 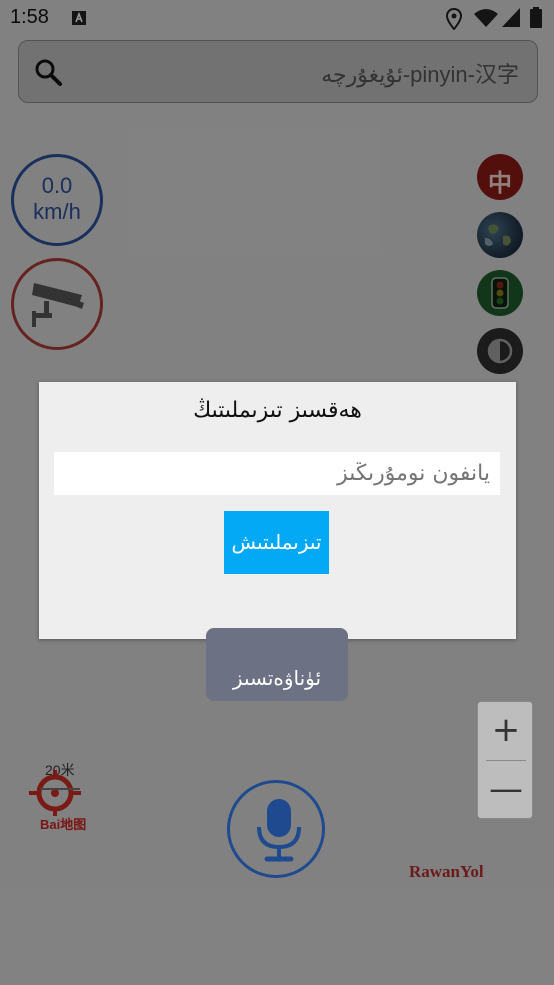 I want to click on baidu-map-logo: Bai地图, so click(x=63, y=824).